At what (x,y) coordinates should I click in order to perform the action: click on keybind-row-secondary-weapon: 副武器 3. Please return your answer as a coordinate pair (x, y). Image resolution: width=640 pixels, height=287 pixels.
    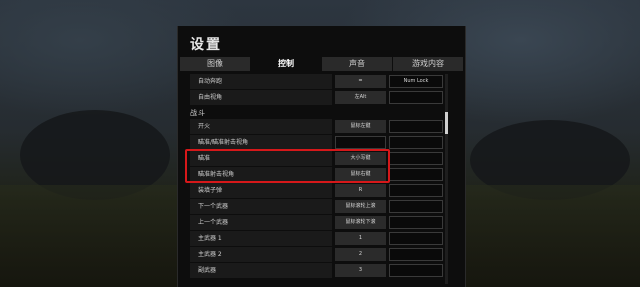
    Looking at the image, I should click on (320, 270).